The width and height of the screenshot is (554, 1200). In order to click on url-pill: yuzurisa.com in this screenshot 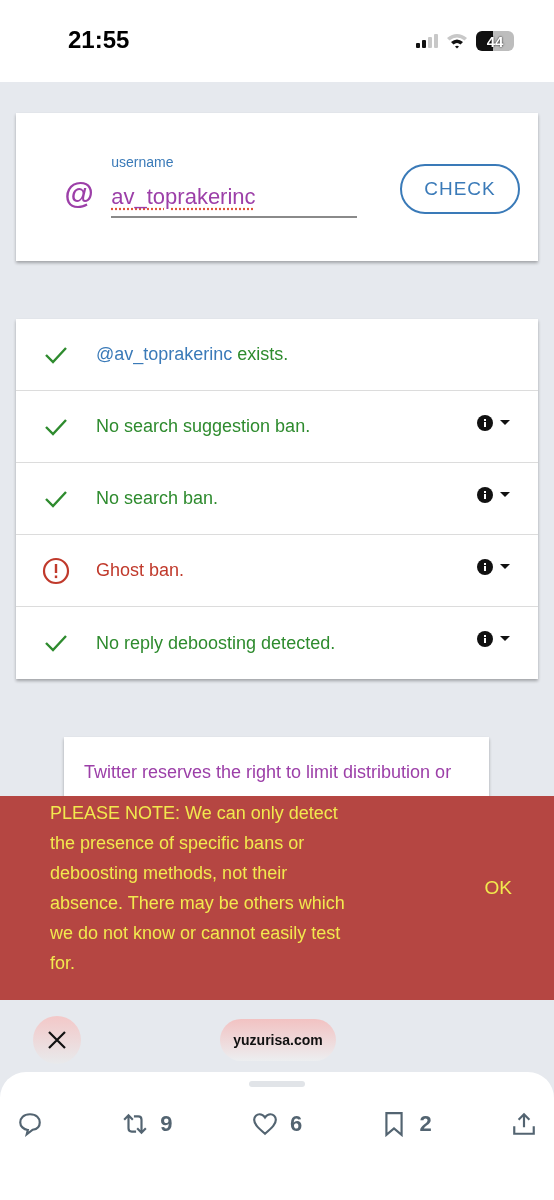, I will do `click(278, 1040)`.